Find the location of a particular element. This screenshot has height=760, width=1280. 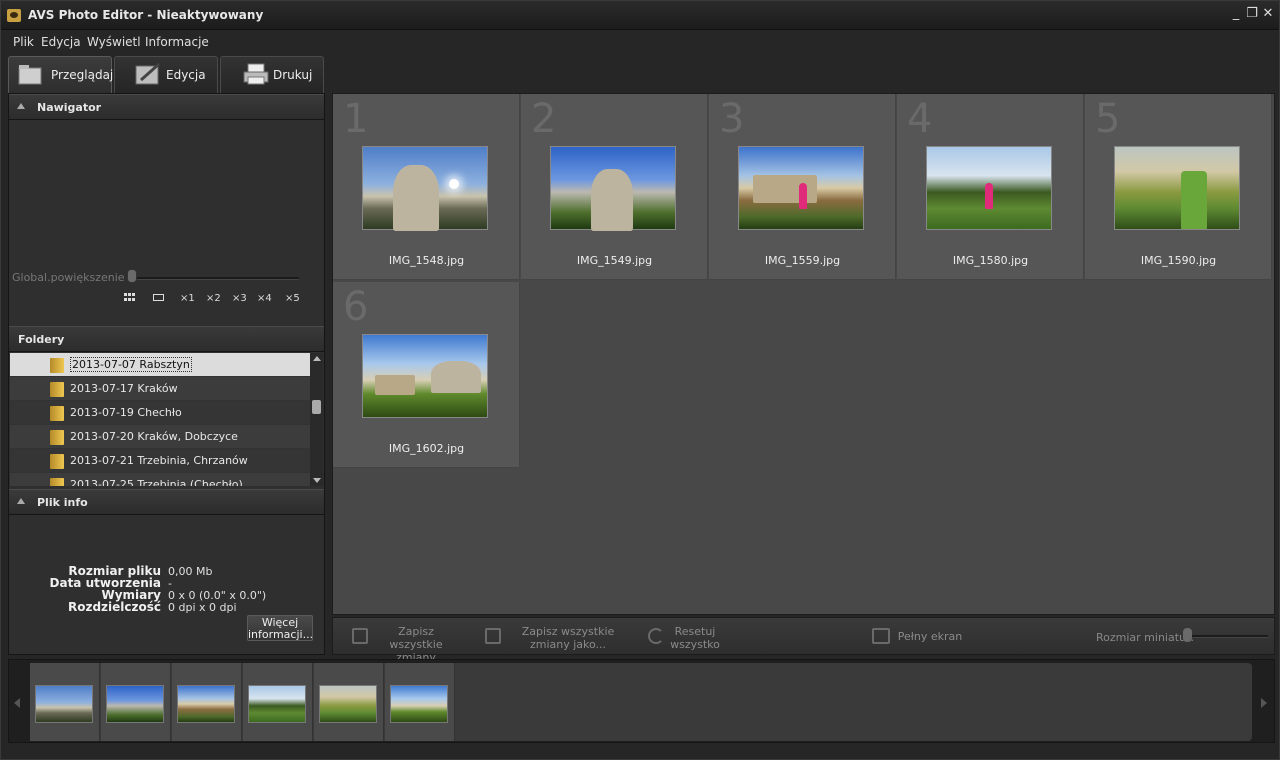

info-key: Rozdzielczość is located at coordinates (114, 607).